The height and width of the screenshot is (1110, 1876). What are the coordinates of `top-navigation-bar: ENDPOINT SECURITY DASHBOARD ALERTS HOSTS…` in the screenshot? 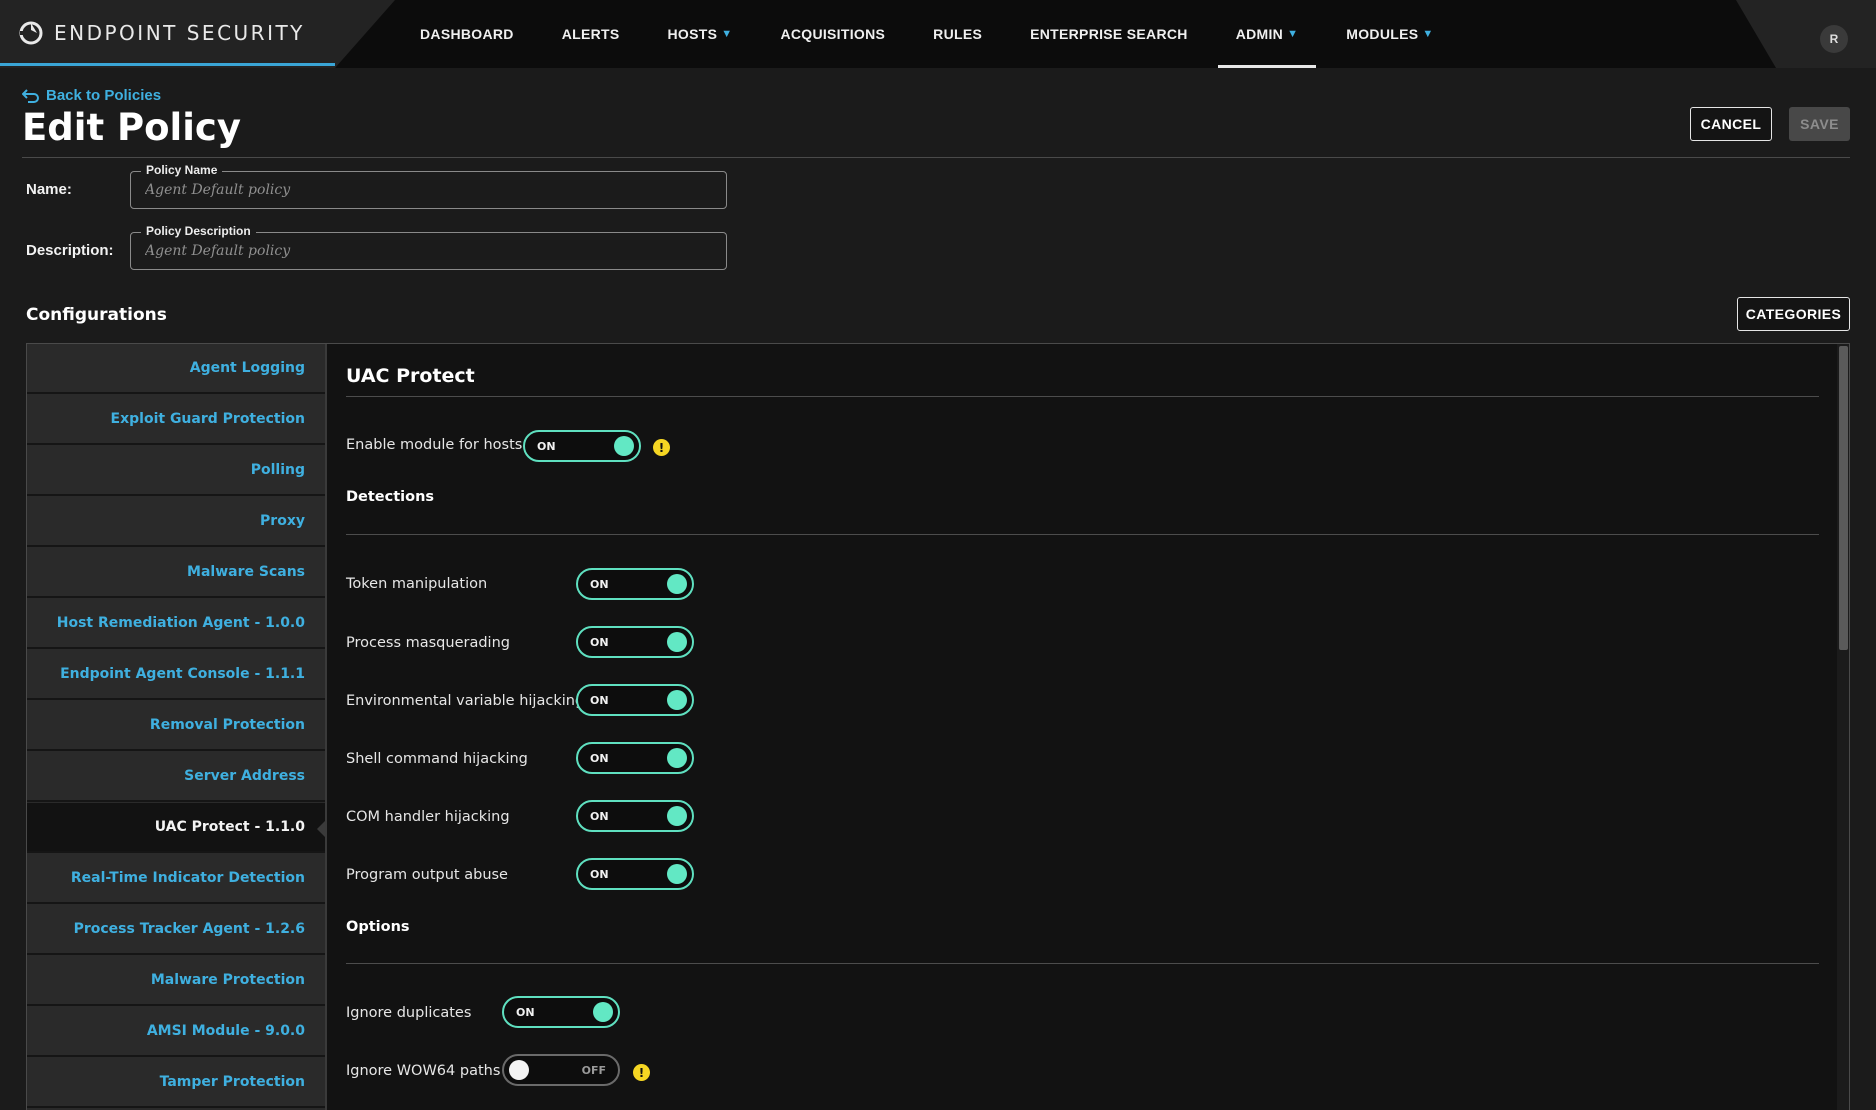 It's located at (938, 34).